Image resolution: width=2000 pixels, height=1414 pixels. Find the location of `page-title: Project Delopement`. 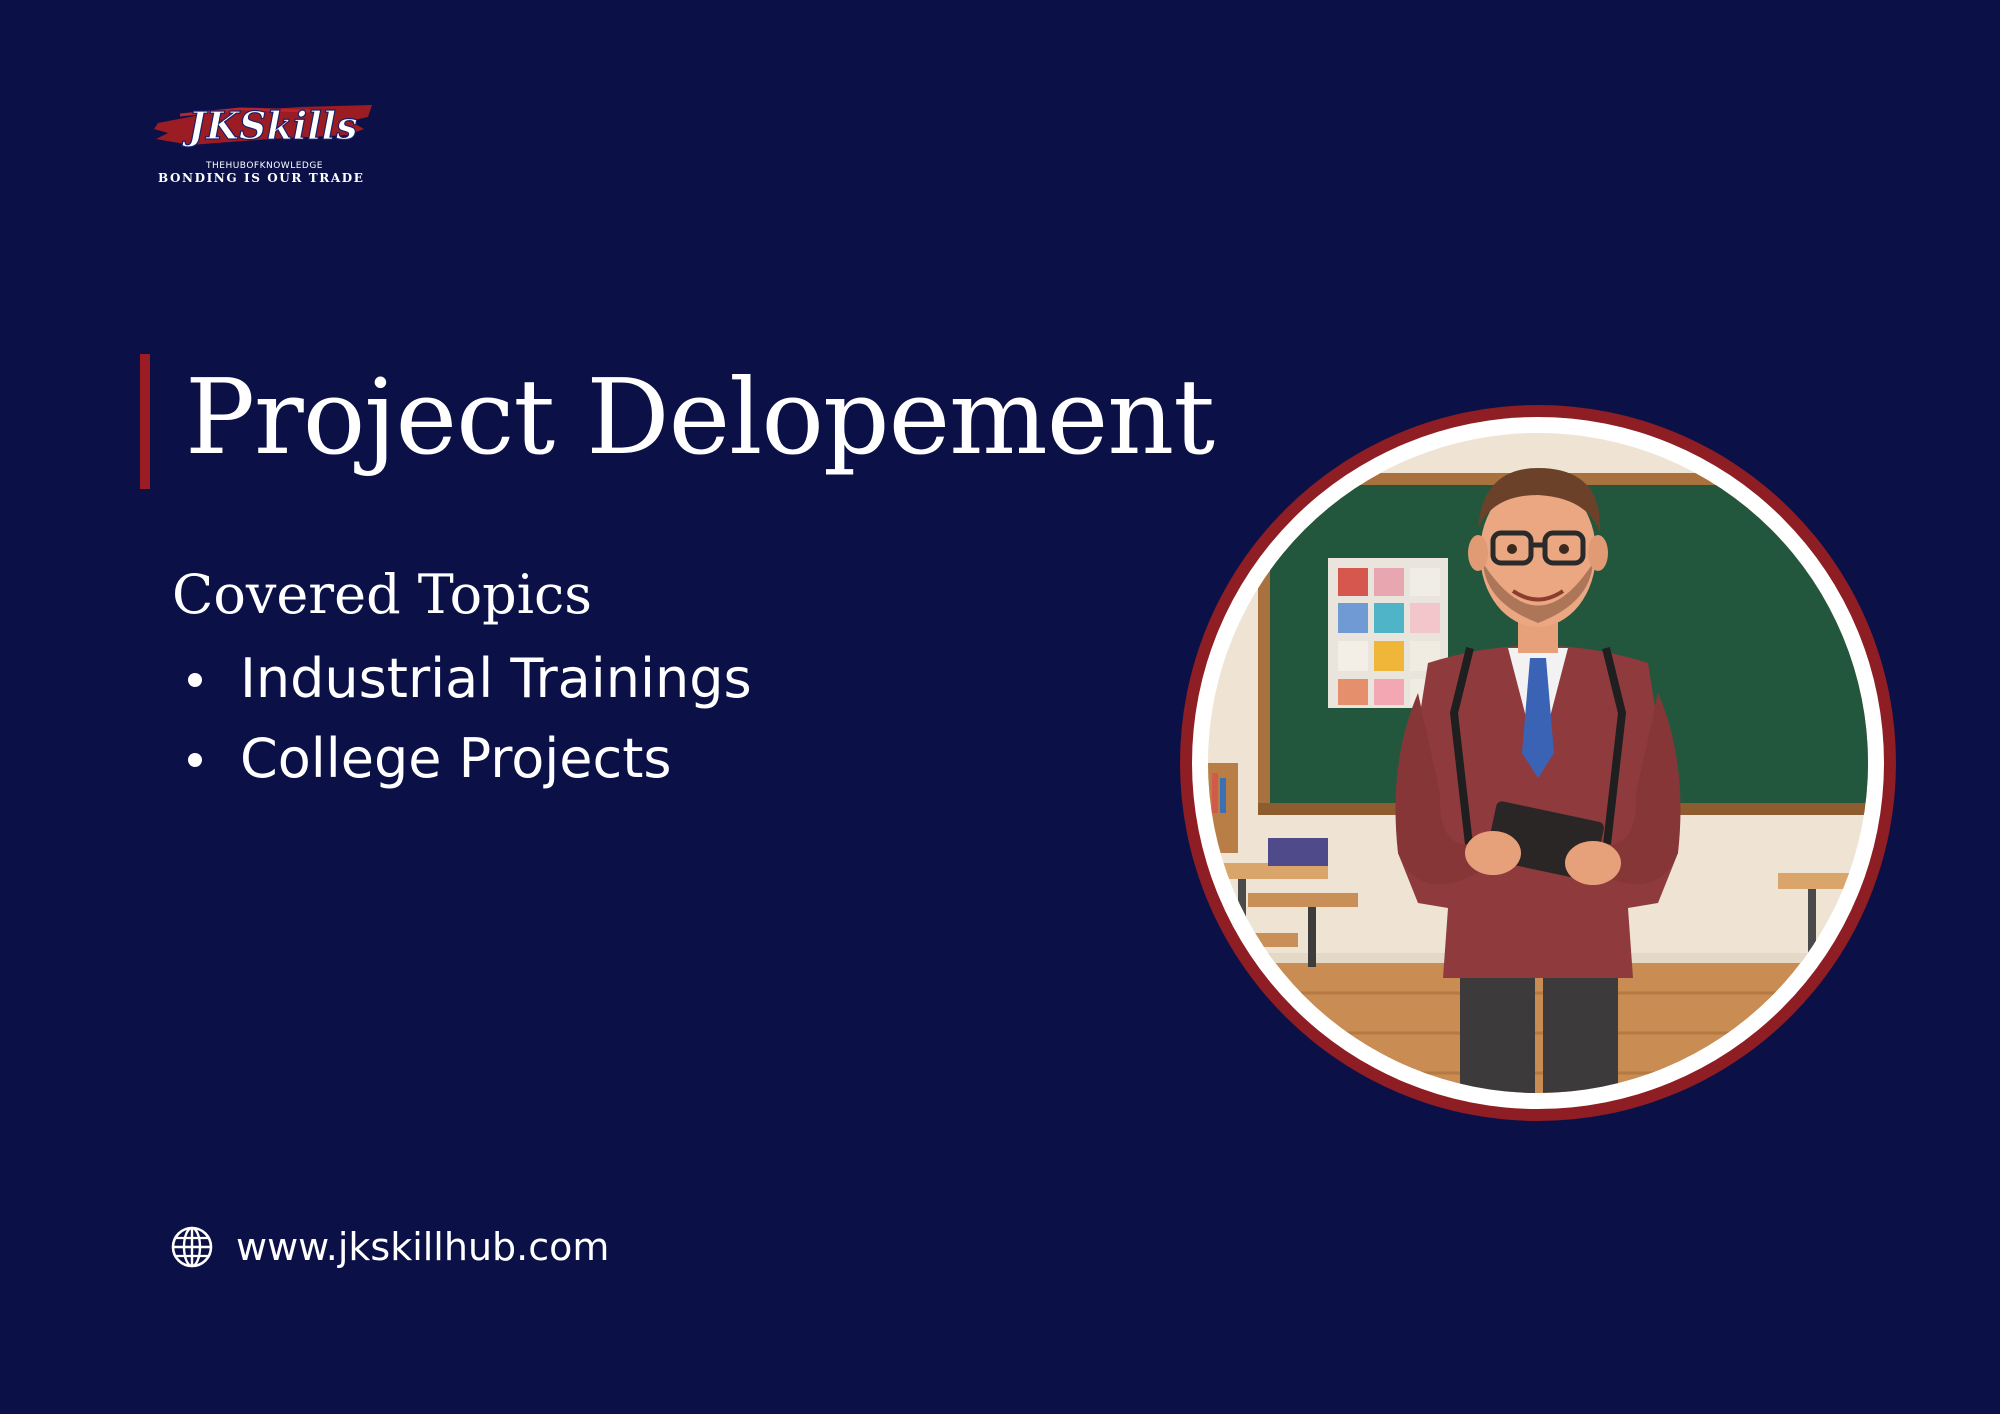

page-title: Project Delopement is located at coordinates (700, 417).